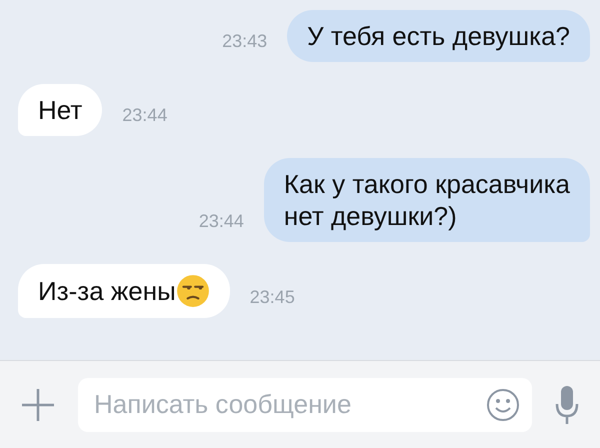 This screenshot has width=600, height=448. What do you see at coordinates (60, 110) in the screenshot?
I see `message-bubble: Нет` at bounding box center [60, 110].